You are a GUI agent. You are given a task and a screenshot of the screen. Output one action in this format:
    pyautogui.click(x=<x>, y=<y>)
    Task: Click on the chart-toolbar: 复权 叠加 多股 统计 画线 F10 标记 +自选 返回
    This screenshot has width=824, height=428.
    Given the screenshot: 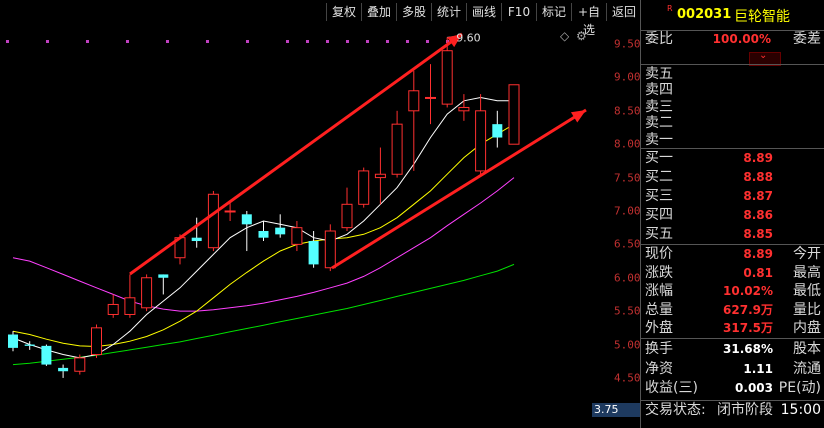 What is the action you would take?
    pyautogui.click(x=320, y=18)
    